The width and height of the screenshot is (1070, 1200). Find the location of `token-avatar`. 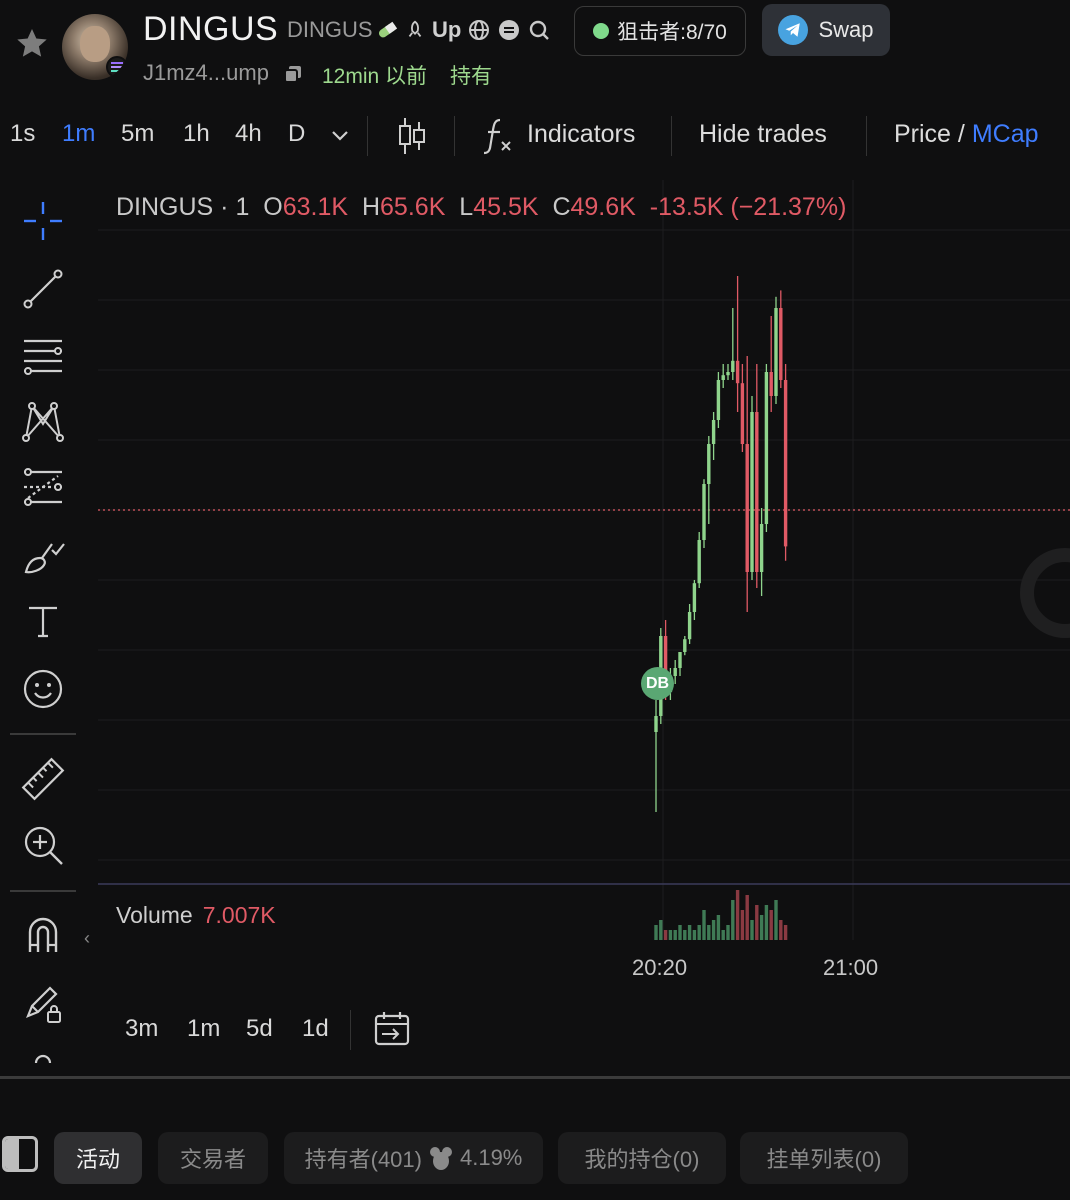

token-avatar is located at coordinates (95, 47).